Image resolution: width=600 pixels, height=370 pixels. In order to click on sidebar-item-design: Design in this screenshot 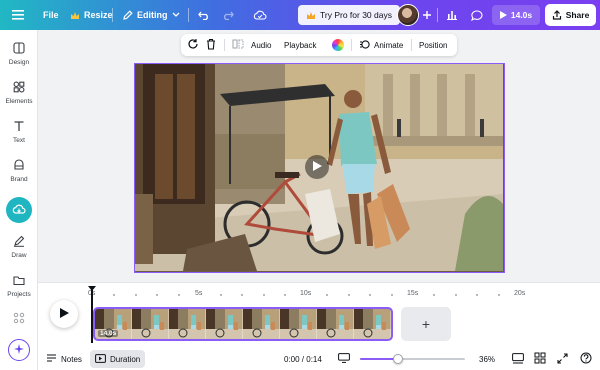, I will do `click(19, 54)`.